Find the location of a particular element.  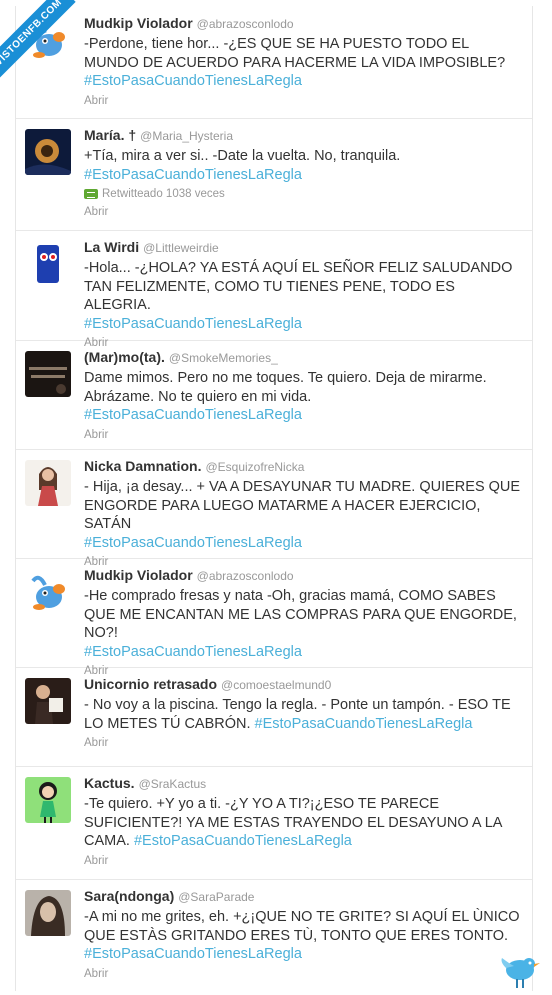

author-name: Sara(ndonga) is located at coordinates (129, 896).